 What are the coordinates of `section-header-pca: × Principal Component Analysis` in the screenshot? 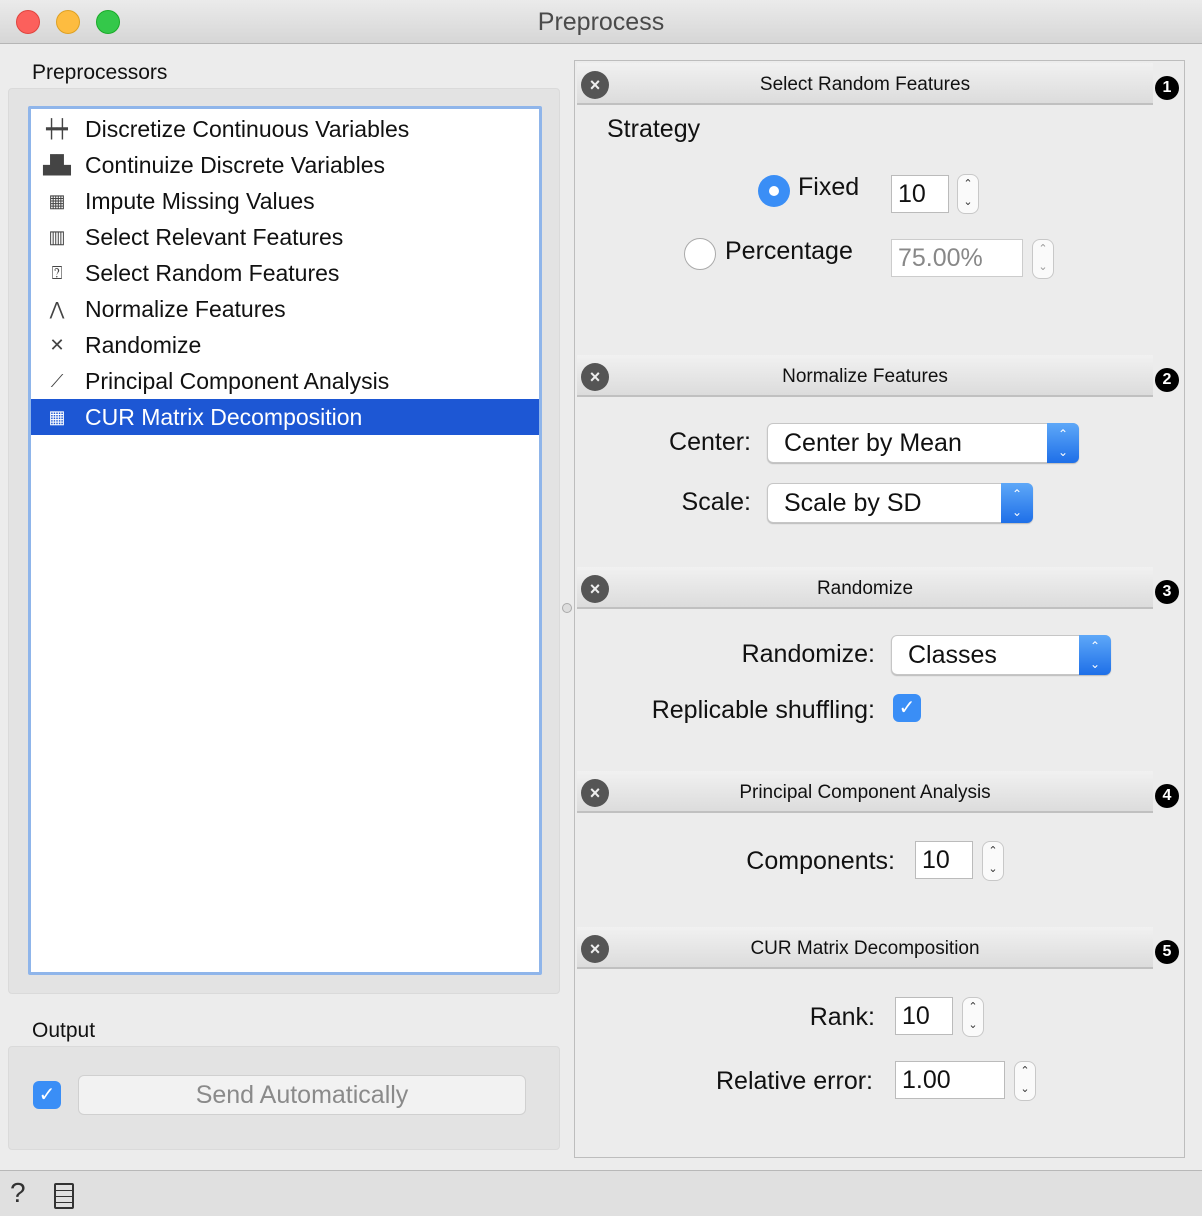 It's located at (865, 792).